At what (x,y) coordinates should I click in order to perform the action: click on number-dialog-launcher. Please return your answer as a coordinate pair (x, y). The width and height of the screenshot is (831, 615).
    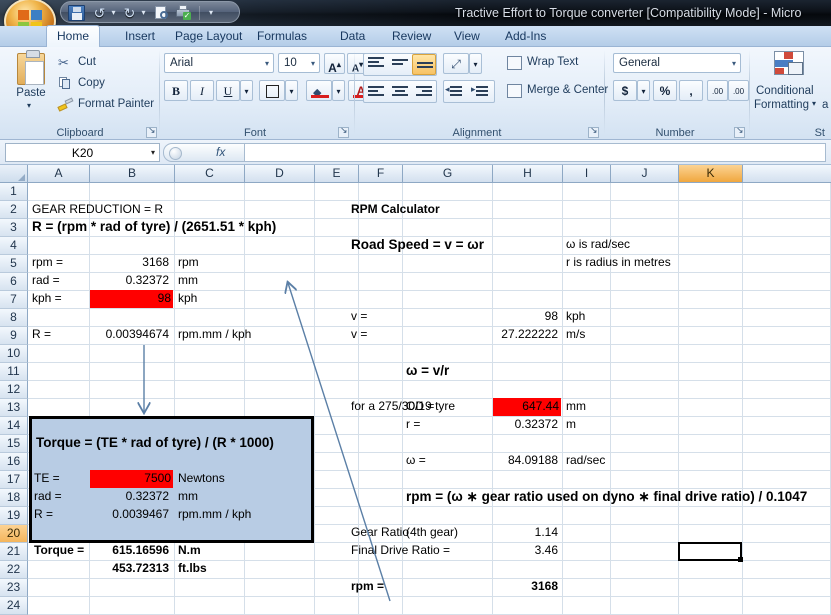
    Looking at the image, I should click on (739, 131).